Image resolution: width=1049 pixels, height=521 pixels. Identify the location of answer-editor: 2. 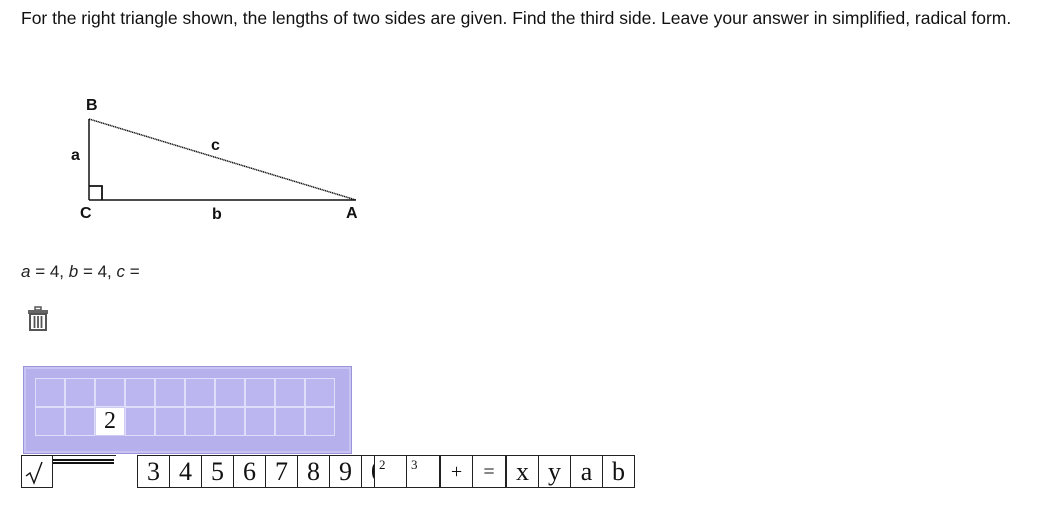
(187, 410).